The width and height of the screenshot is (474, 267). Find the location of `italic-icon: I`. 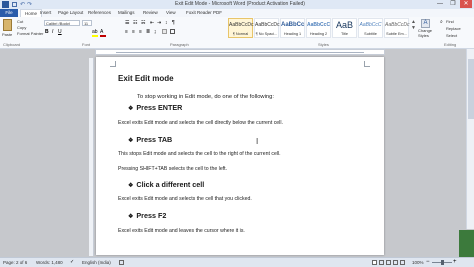

italic-icon: I is located at coordinates (52, 32).